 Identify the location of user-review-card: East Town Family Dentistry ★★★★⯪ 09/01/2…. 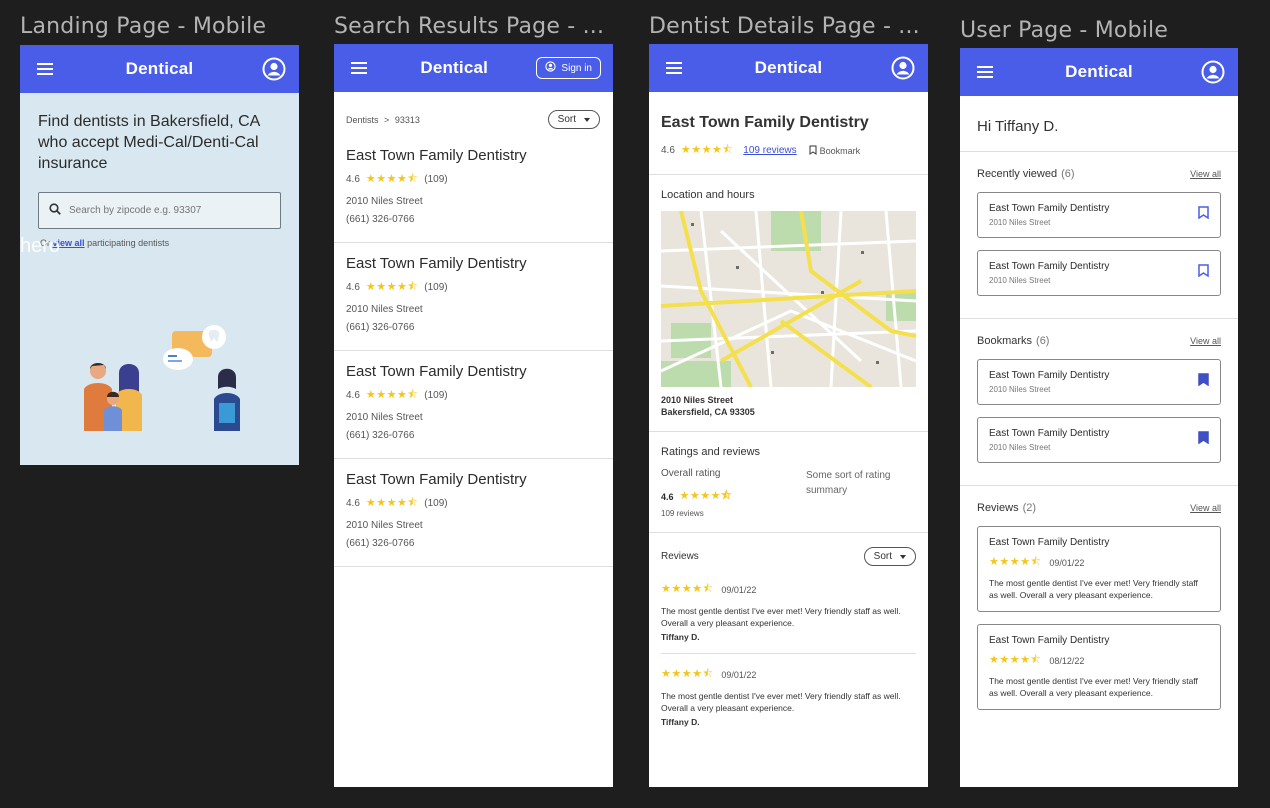
(1099, 569).